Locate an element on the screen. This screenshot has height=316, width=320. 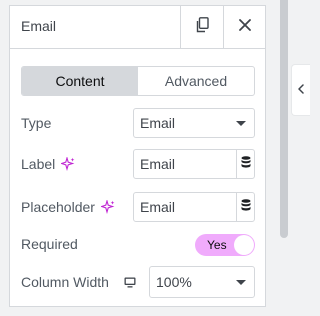
chevron-left-icon is located at coordinates (301, 90).